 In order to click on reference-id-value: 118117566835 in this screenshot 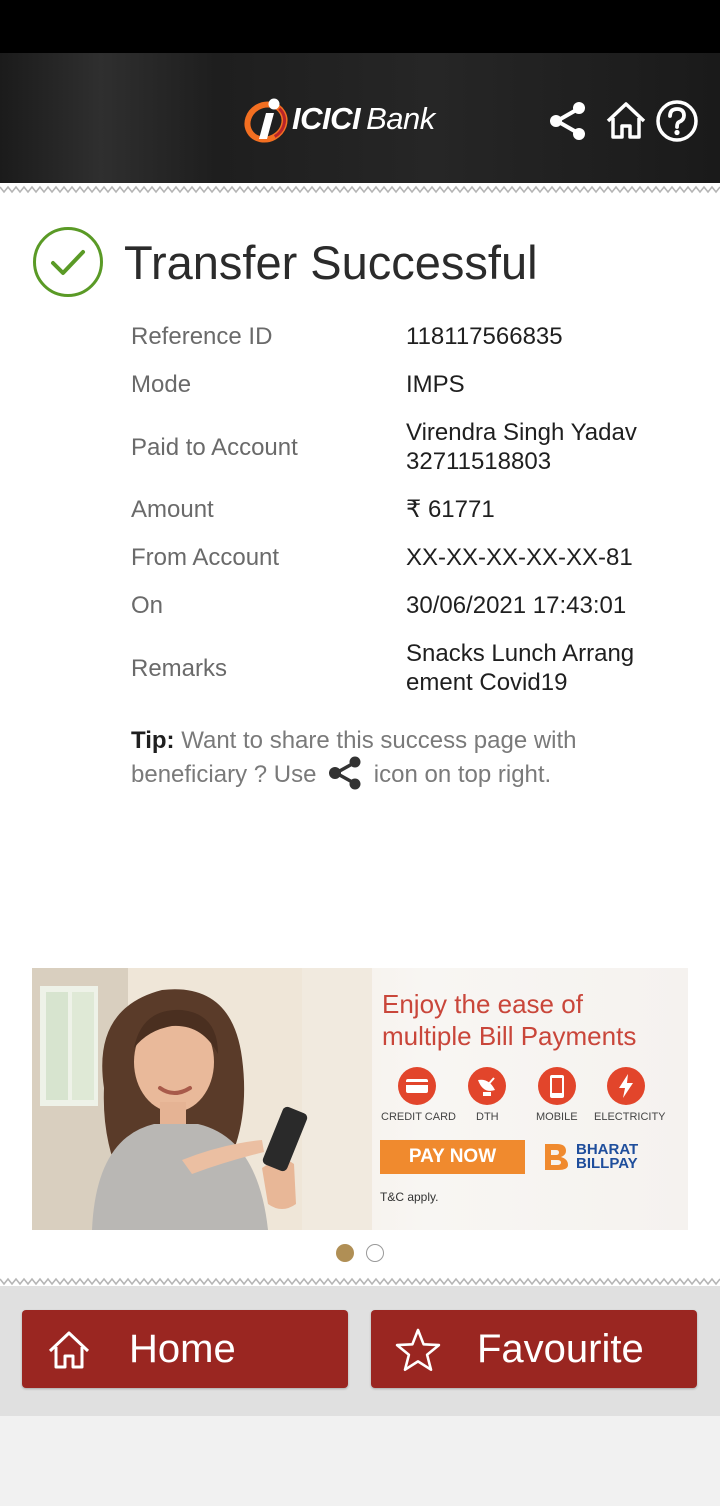, I will do `click(484, 336)`.